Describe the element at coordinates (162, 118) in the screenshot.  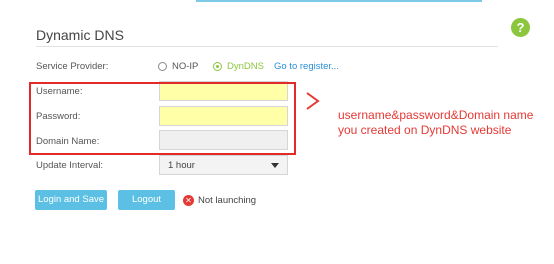
I see `annotation-highlight-box` at that location.